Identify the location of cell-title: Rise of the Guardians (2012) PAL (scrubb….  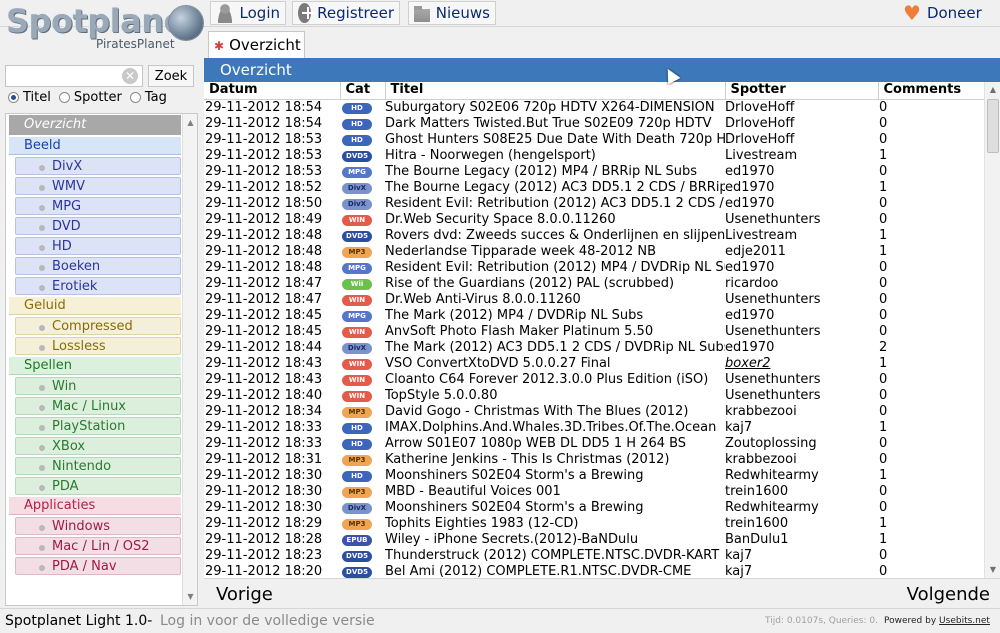
(555, 284).